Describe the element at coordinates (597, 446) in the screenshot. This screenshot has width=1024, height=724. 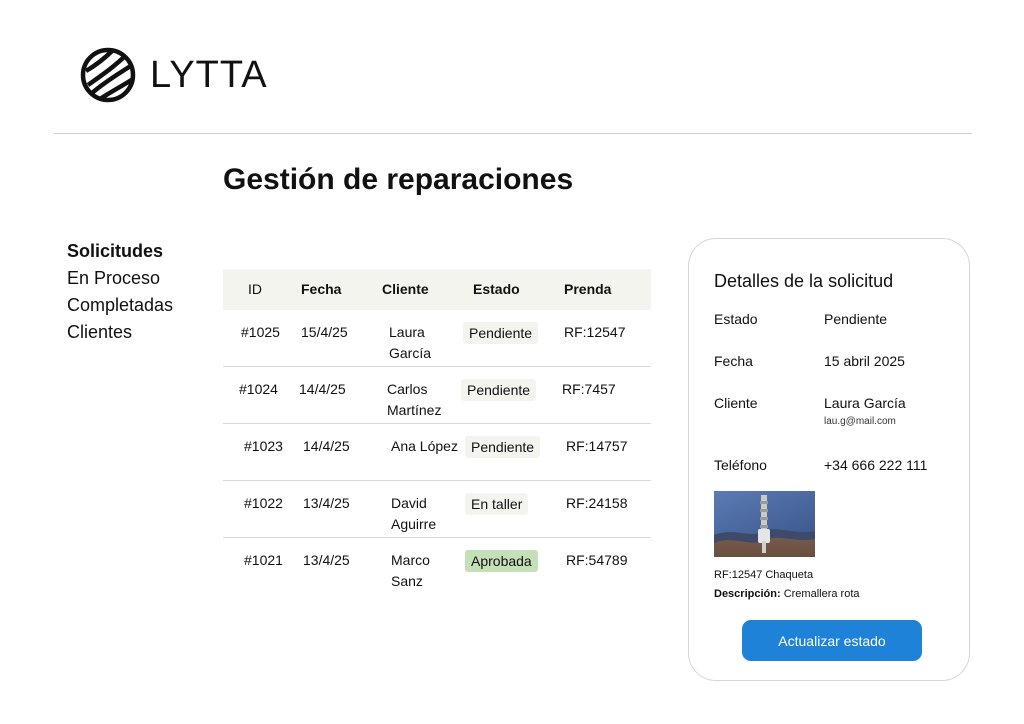
I see `row-garment: RF:14757` at that location.